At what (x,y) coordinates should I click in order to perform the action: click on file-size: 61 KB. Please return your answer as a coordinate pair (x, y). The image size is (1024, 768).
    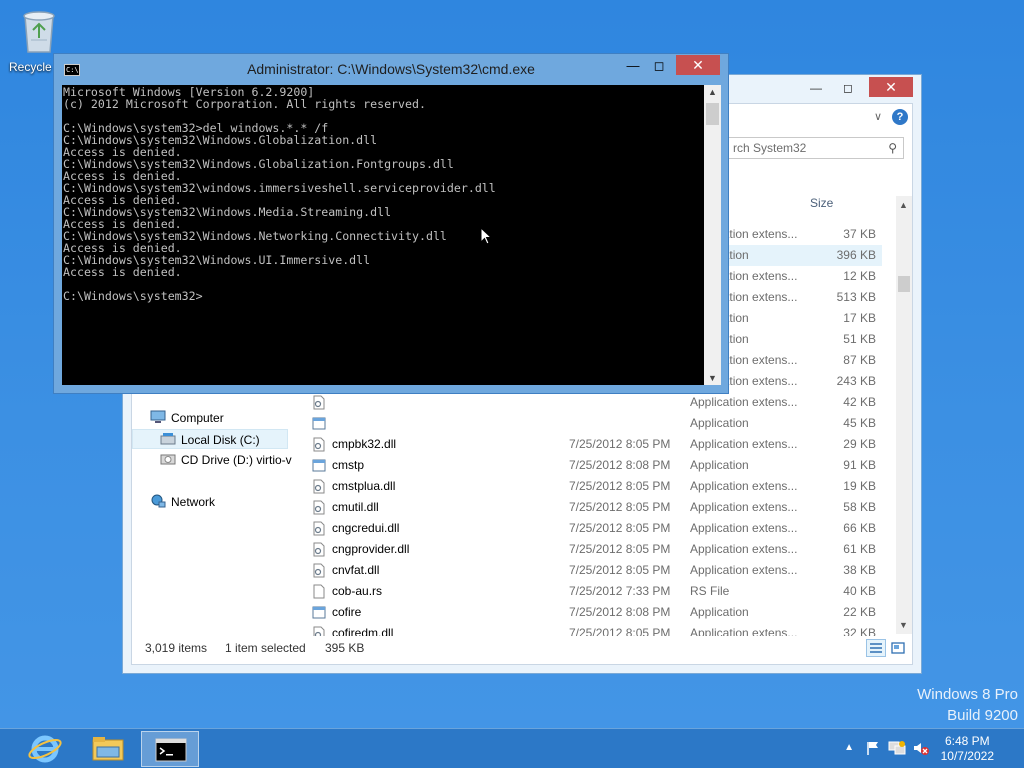
    Looking at the image, I should click on (859, 549).